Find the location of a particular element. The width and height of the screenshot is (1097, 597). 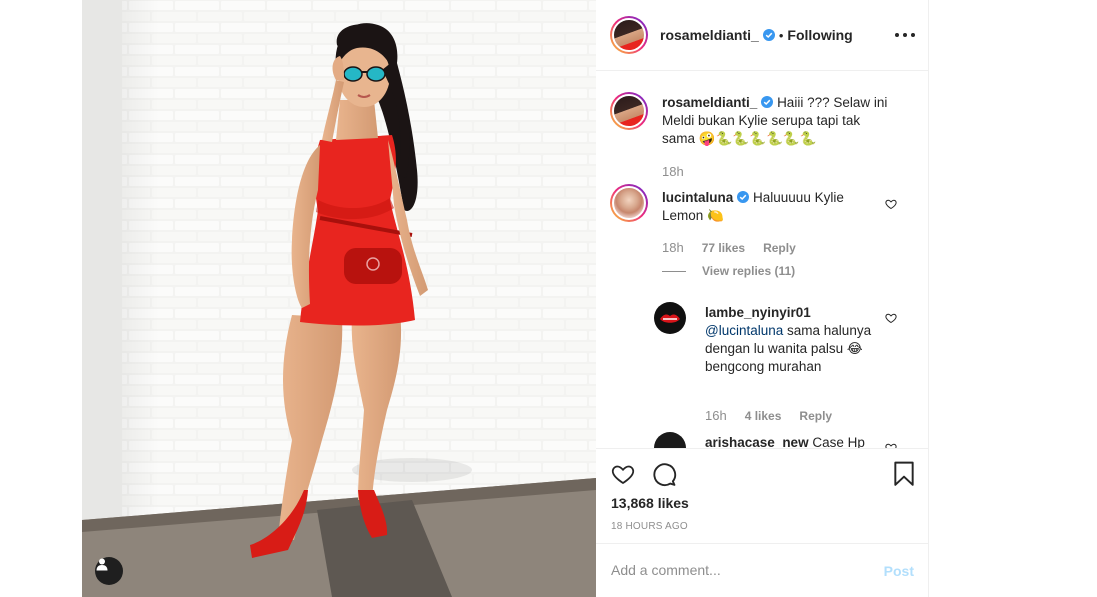

heart-icon is located at coordinates (623, 474).